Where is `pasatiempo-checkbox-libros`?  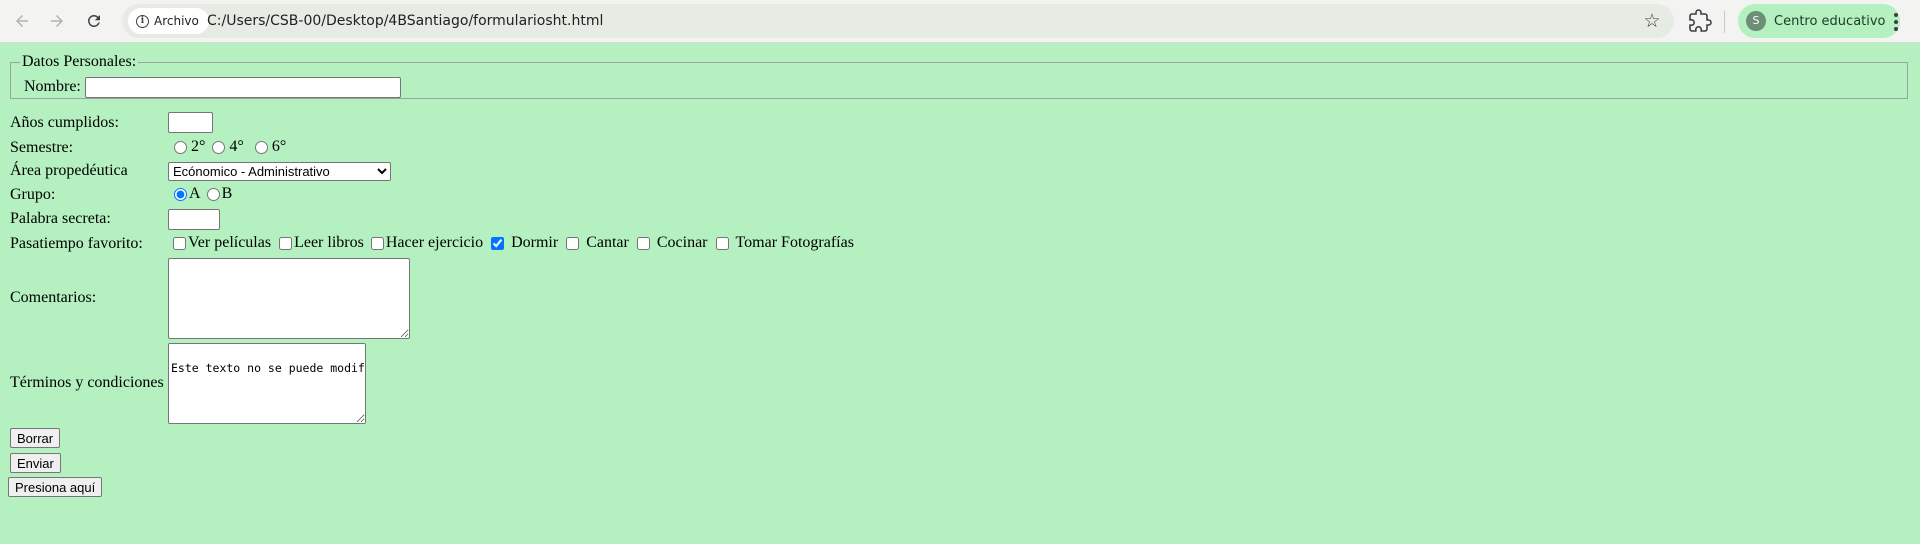
pasatiempo-checkbox-libros is located at coordinates (286, 243).